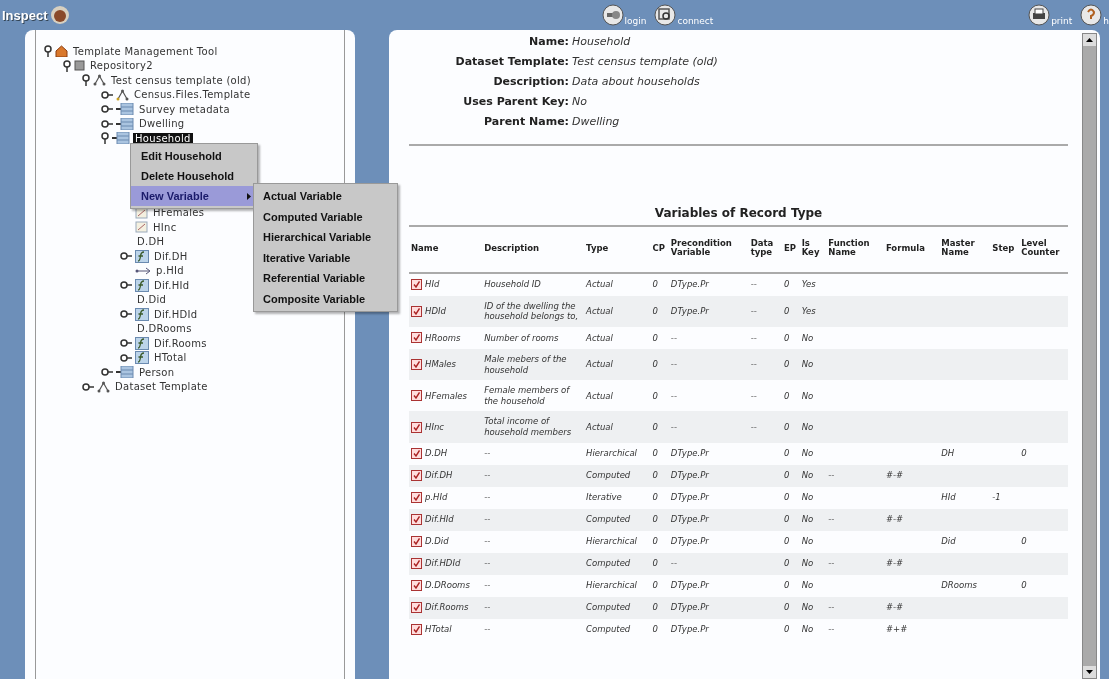  Describe the element at coordinates (325, 237) in the screenshot. I see `menu-item: Hierarchical Variable` at that location.